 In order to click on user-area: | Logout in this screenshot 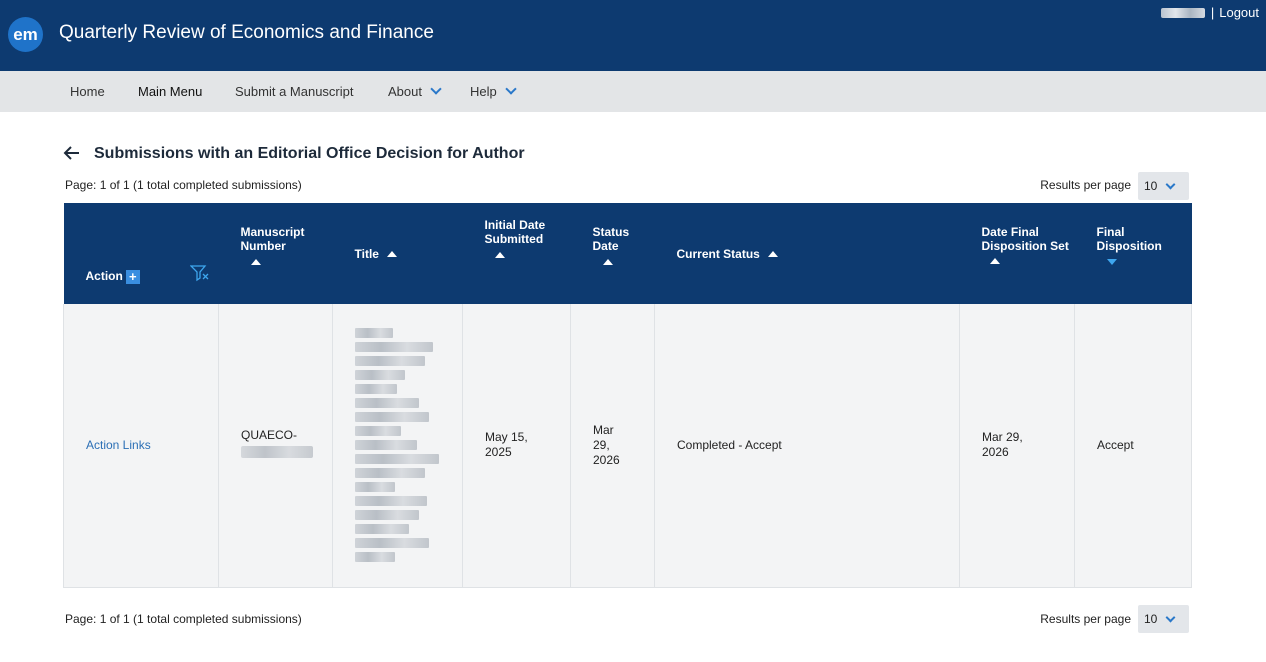, I will do `click(1209, 12)`.